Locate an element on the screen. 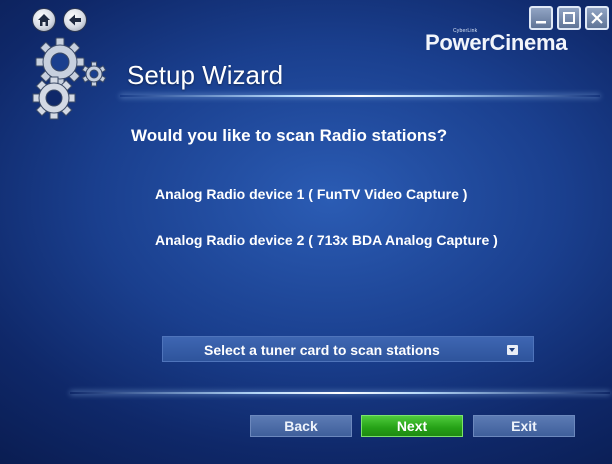 This screenshot has width=612, height=464. gear-small-right is located at coordinates (94, 74).